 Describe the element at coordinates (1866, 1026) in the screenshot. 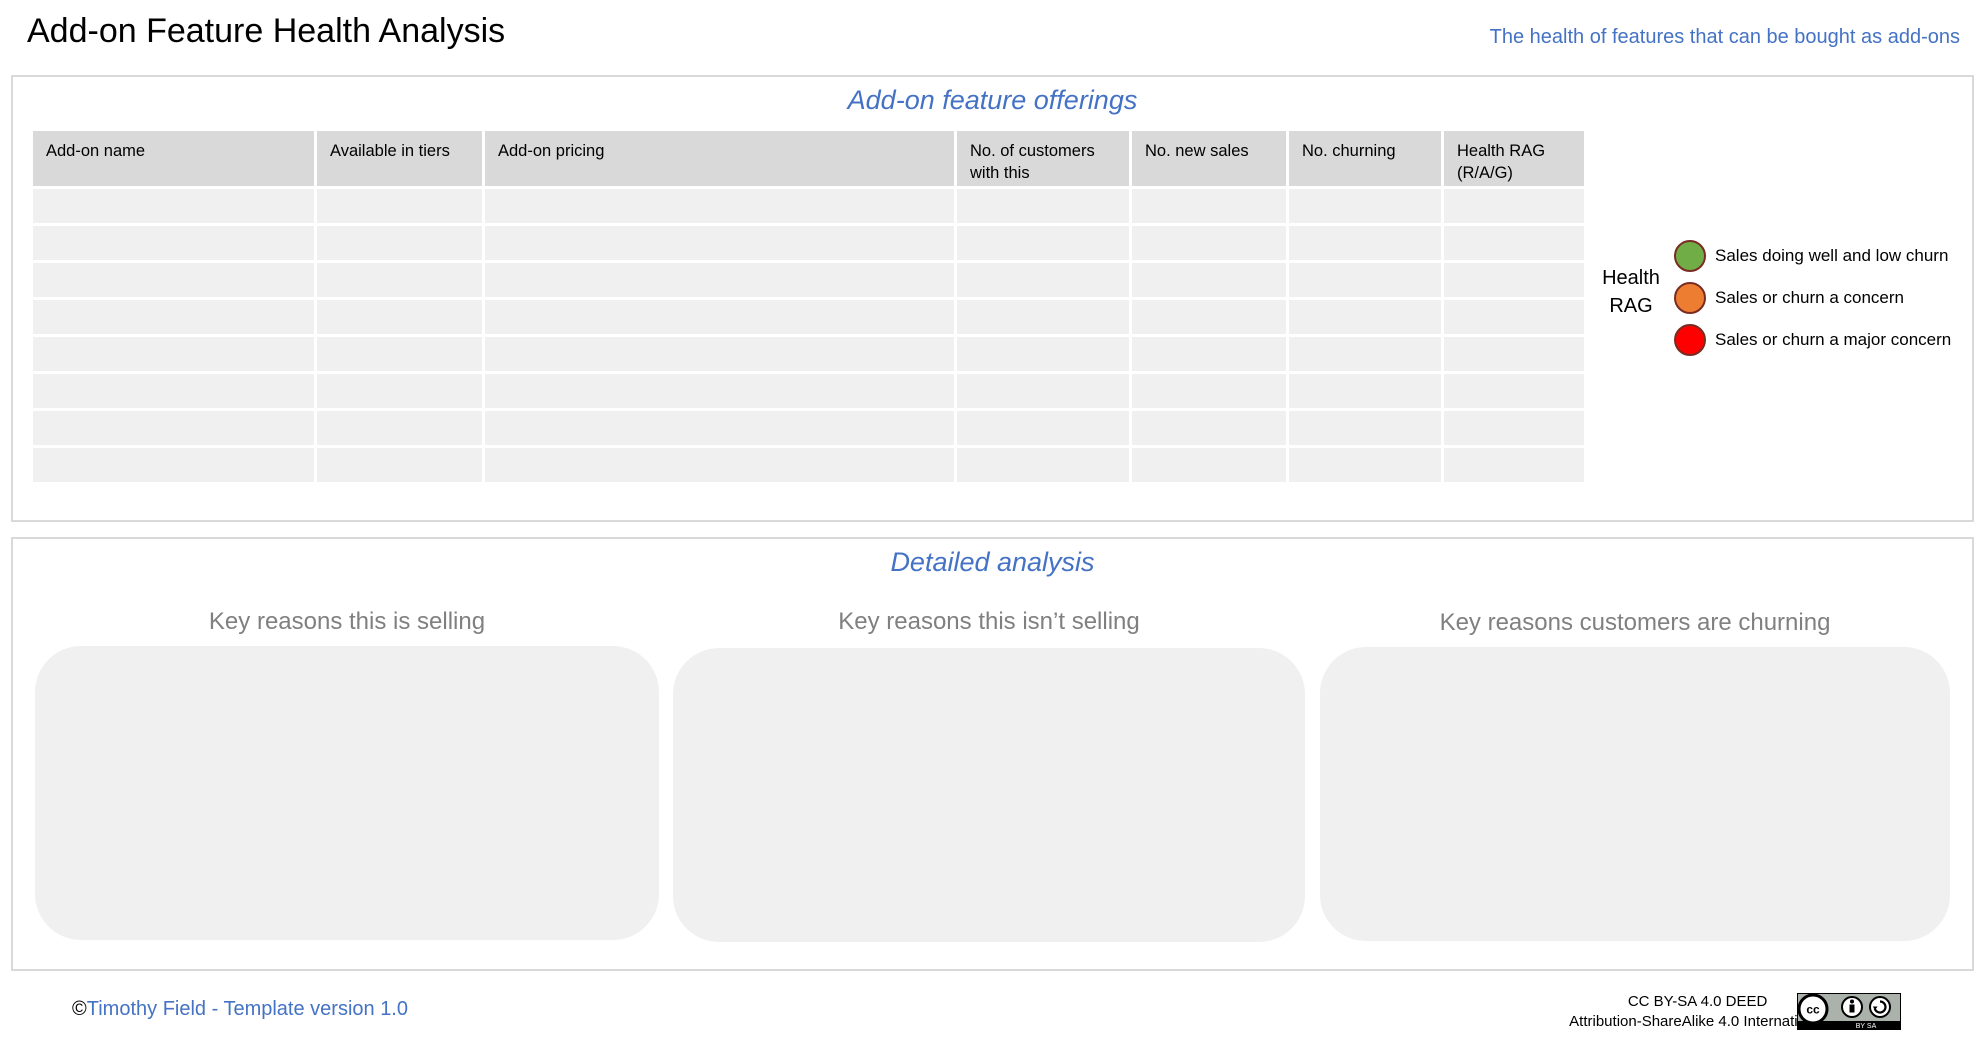

I see `badge-label: BY SA` at that location.